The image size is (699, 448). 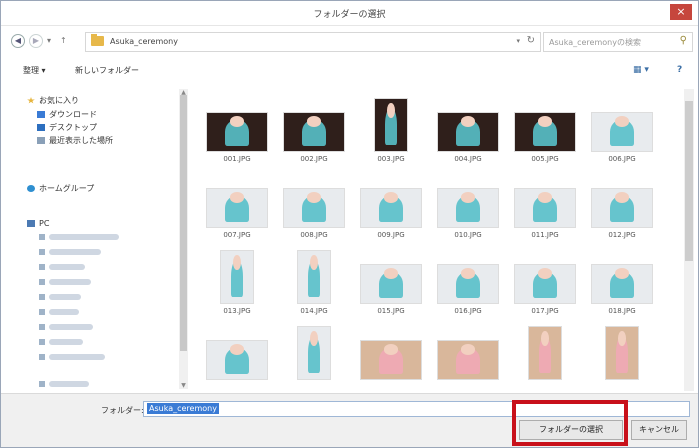 I want to click on sidebar-homegroup-label: ホームグループ, so click(x=67, y=188).